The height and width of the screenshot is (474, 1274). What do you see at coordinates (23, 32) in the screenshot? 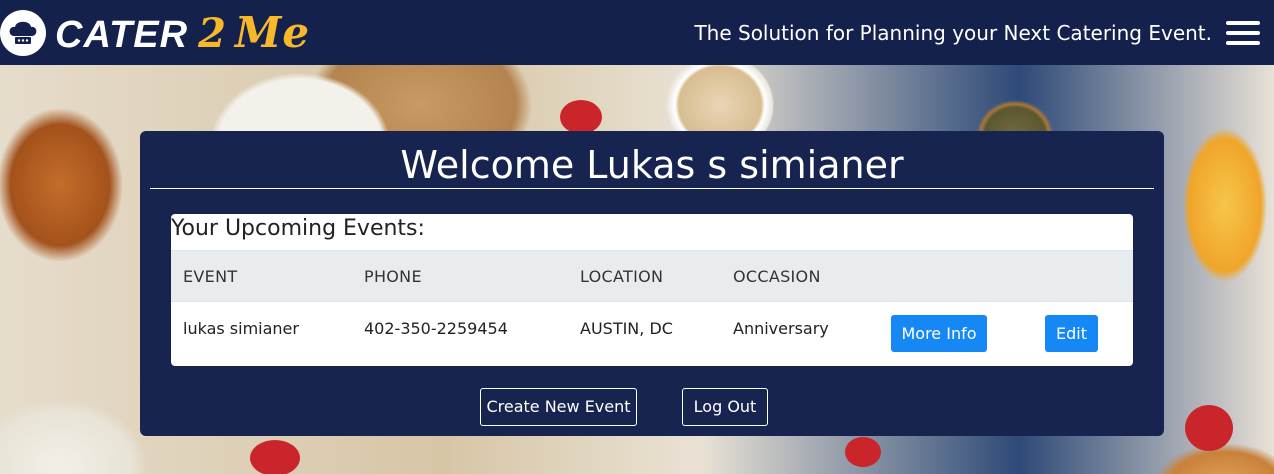
I see `chef-hat-icon` at bounding box center [23, 32].